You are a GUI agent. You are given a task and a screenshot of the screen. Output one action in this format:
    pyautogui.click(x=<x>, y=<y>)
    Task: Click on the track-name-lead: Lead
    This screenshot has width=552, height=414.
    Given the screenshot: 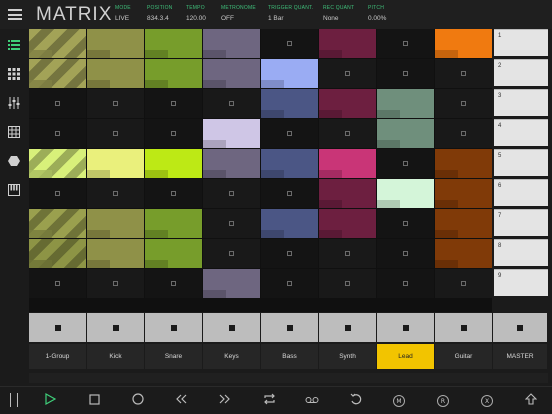 What is the action you would take?
    pyautogui.click(x=405, y=356)
    